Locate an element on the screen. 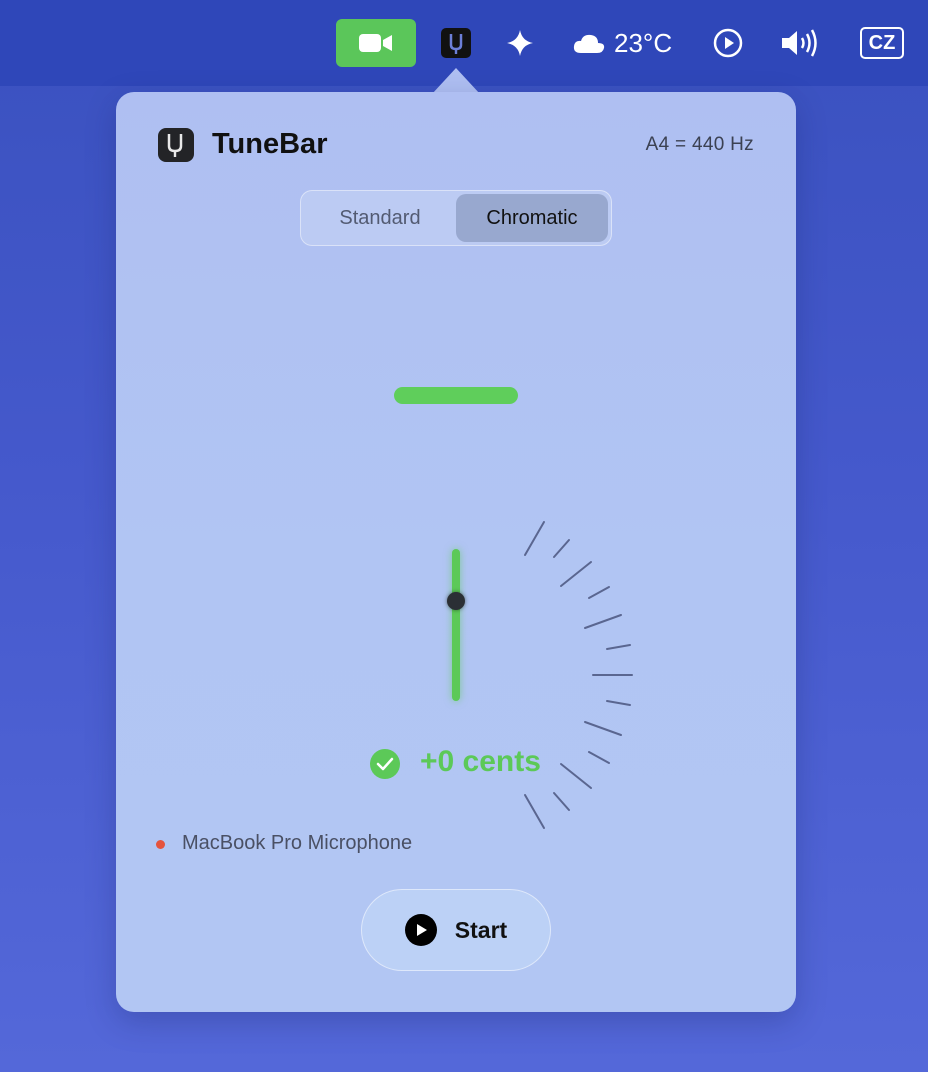 This screenshot has width=928, height=1072. in-tune-check-icon is located at coordinates (385, 764).